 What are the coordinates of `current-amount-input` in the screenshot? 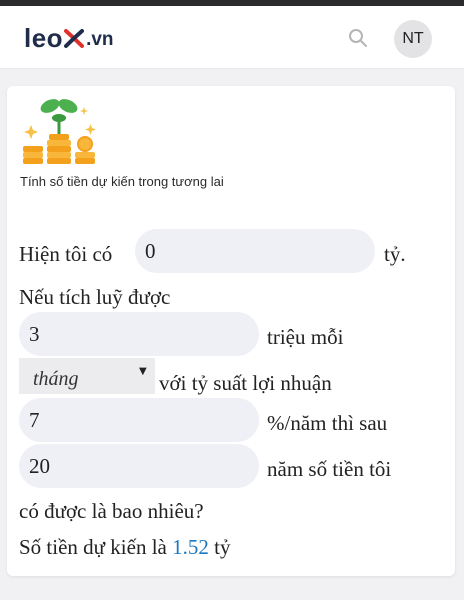 It's located at (255, 251).